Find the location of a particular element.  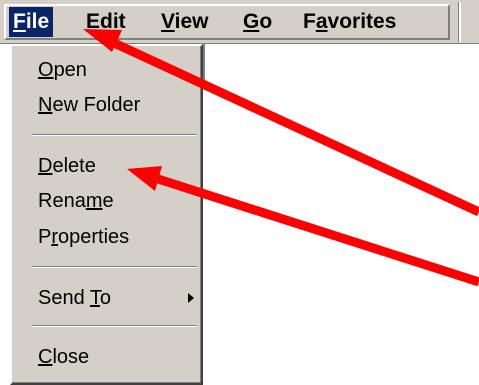

menu-item-open: Open is located at coordinates (62, 70).